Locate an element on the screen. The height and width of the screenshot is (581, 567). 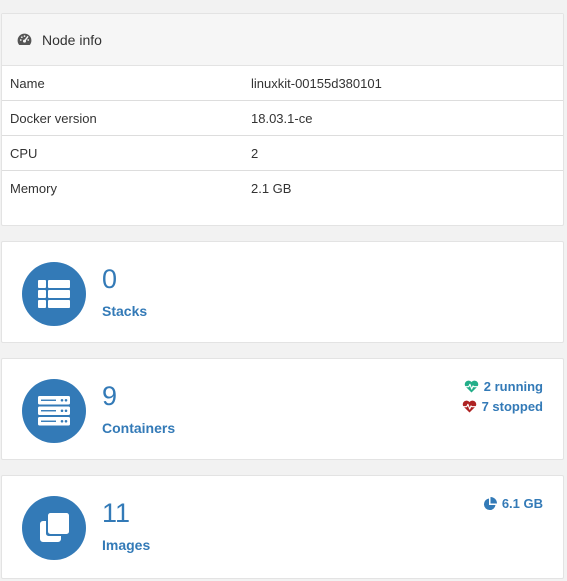
table-row: CPU 2 is located at coordinates (282, 153).